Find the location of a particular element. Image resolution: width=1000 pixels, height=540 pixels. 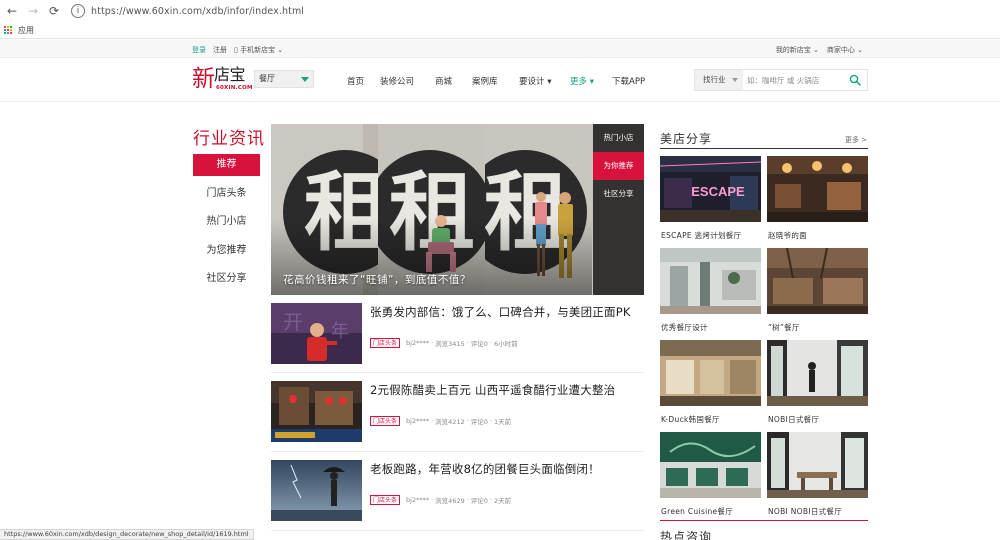

nav-more: 更多 ▾ is located at coordinates (591, 81).